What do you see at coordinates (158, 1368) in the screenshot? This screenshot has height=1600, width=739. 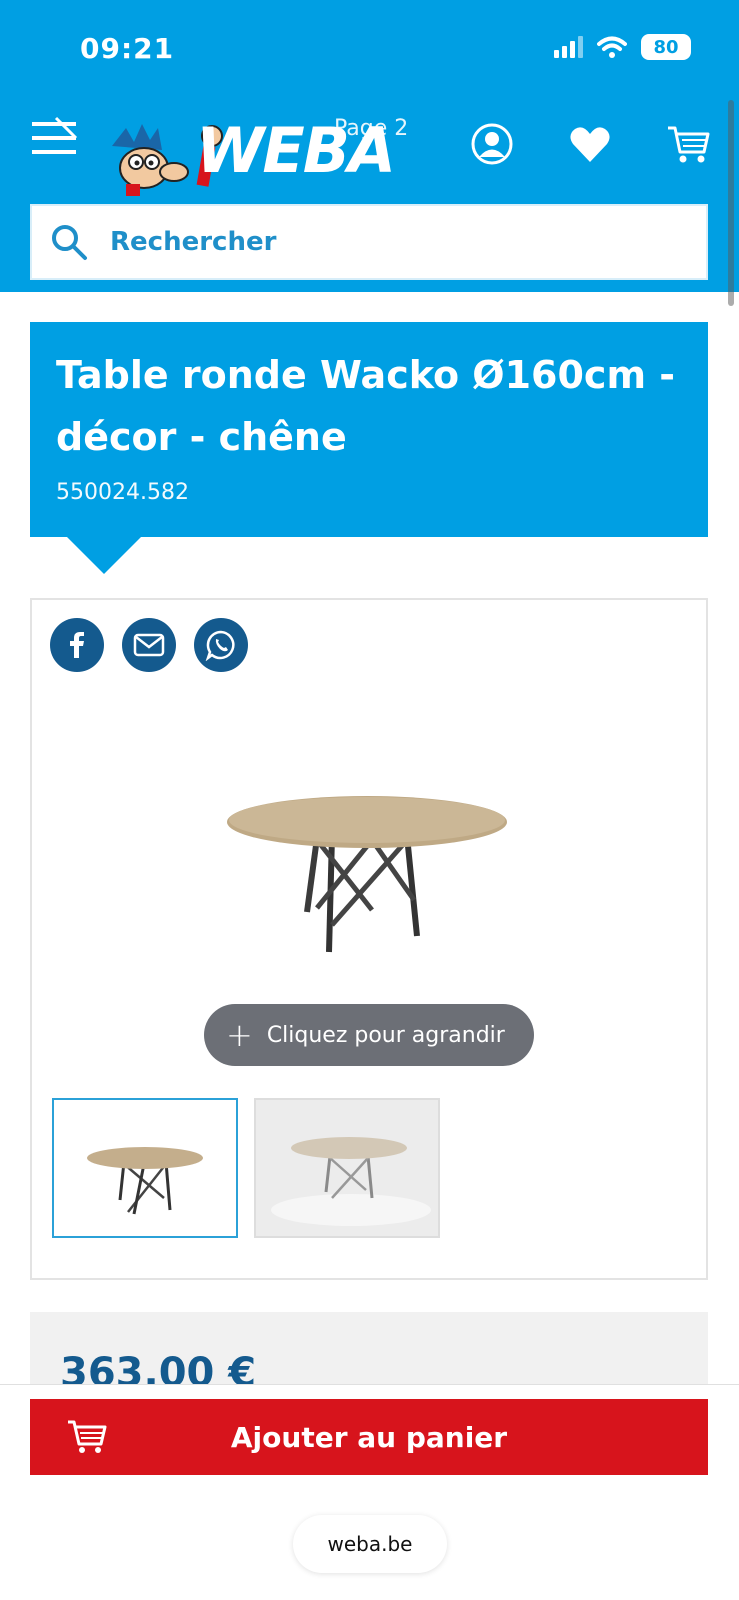 I see `product-price: 363,00 €` at bounding box center [158, 1368].